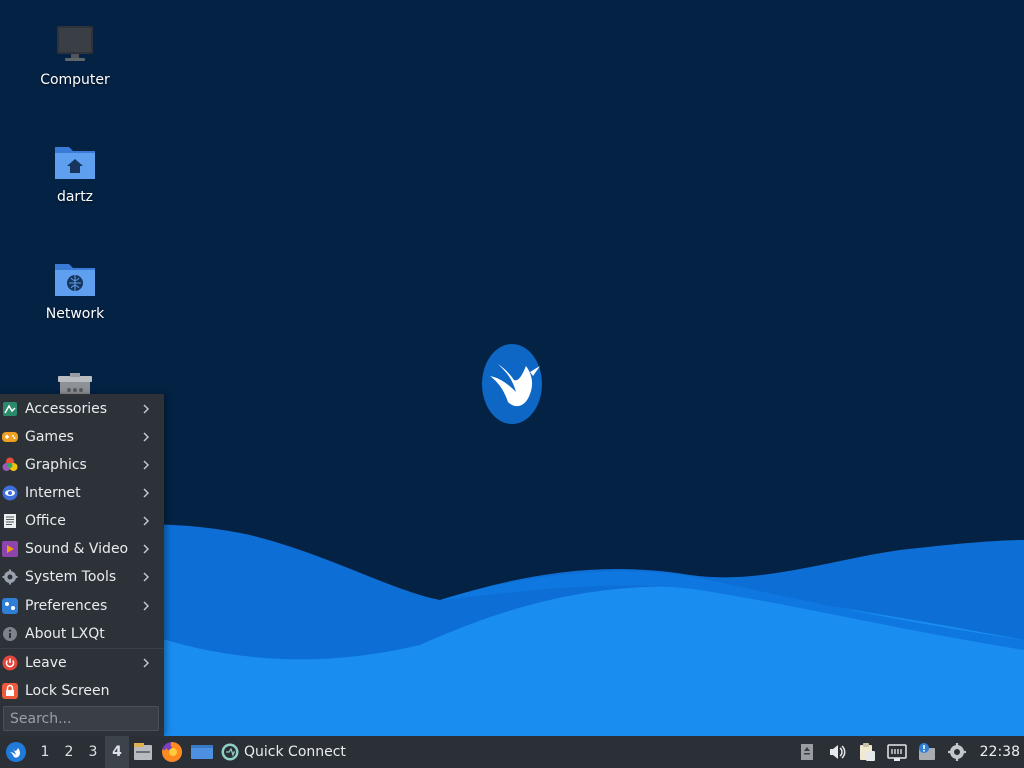  What do you see at coordinates (10, 634) in the screenshot?
I see `info-icon` at bounding box center [10, 634].